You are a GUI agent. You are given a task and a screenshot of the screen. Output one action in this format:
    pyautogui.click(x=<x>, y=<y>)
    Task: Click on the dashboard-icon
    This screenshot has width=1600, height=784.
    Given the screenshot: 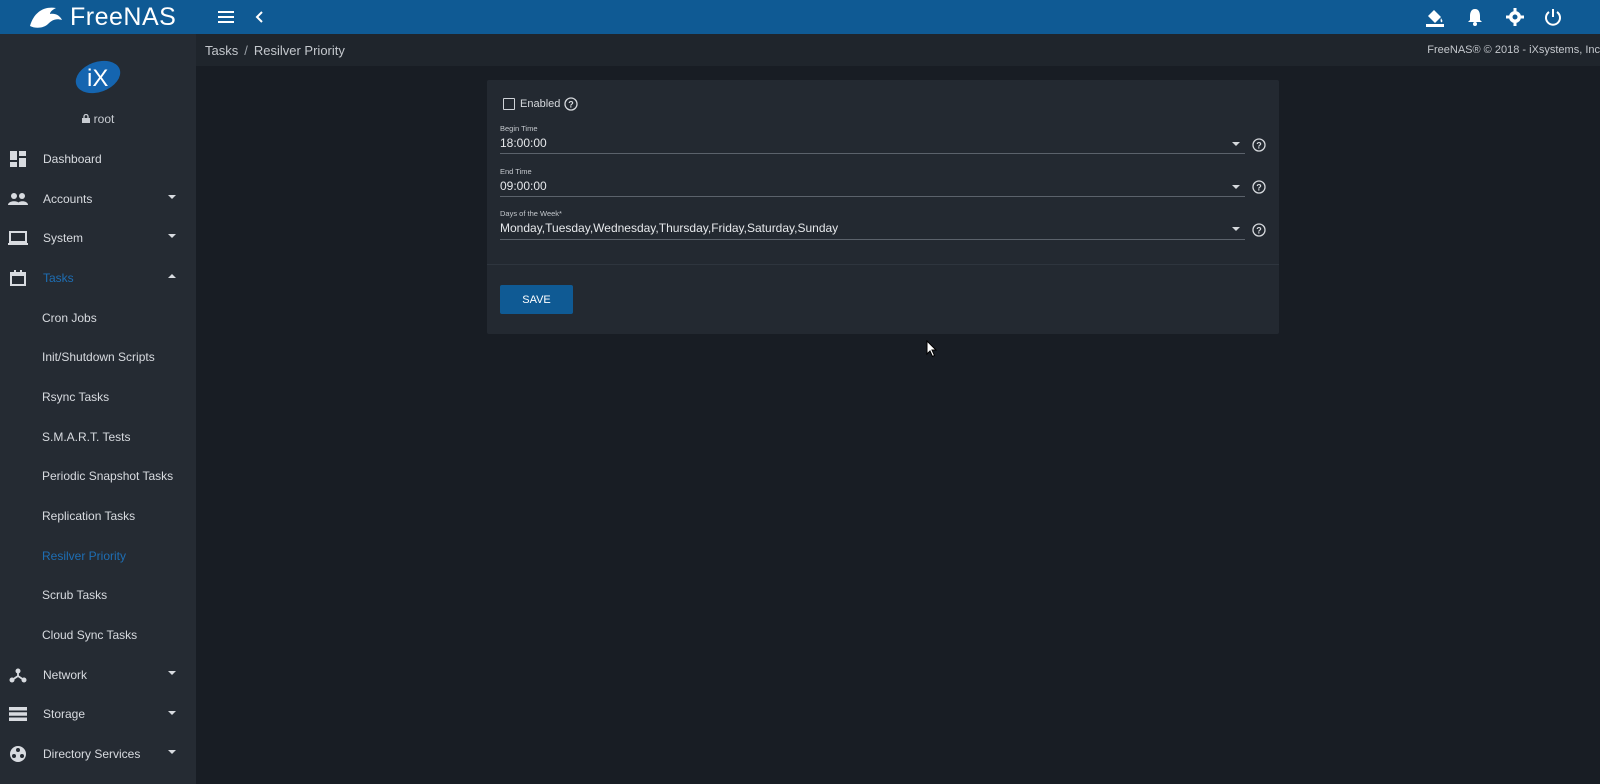 What is the action you would take?
    pyautogui.click(x=18, y=159)
    